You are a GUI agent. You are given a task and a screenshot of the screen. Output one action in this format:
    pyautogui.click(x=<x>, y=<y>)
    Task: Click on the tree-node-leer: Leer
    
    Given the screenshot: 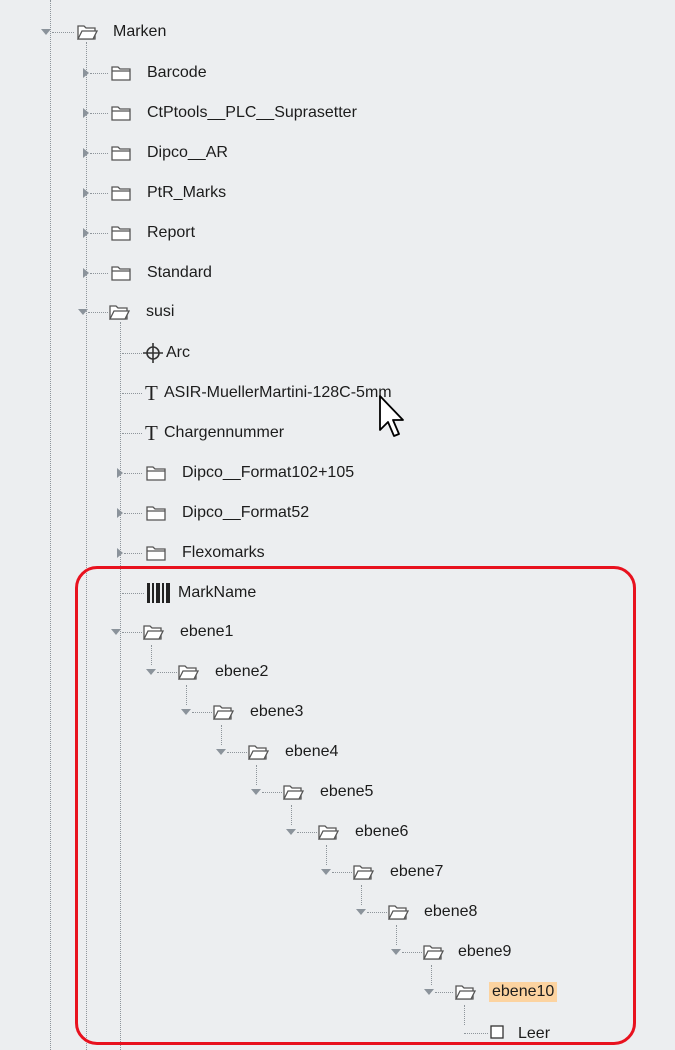 What is the action you would take?
    pyautogui.click(x=337, y=1035)
    